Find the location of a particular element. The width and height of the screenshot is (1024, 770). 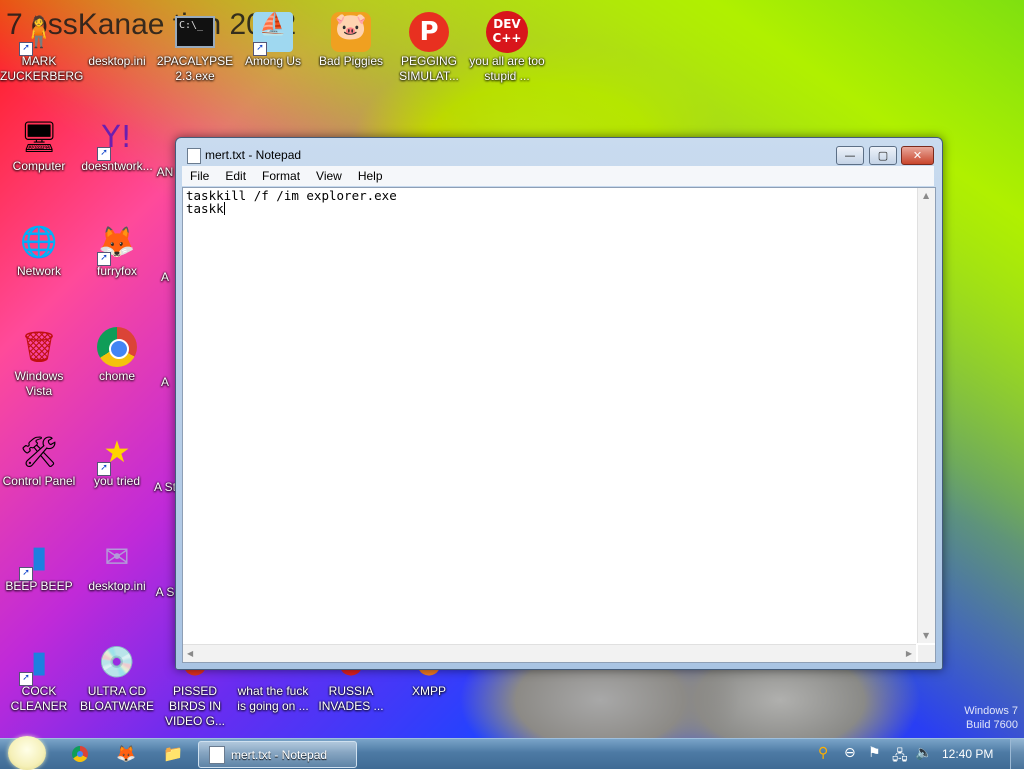

menu-help: Help is located at coordinates (370, 176).